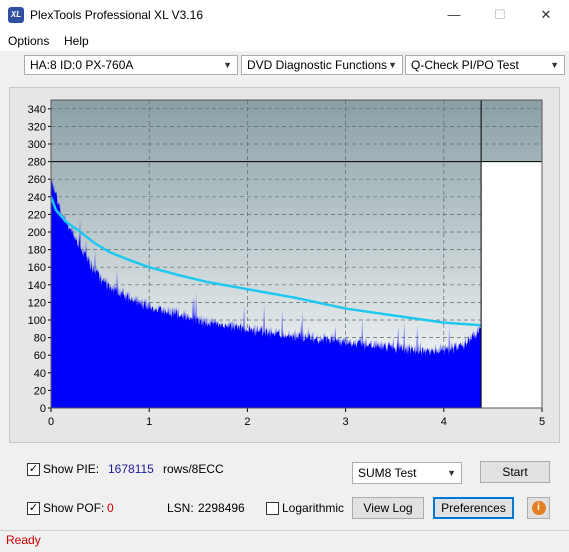 The height and width of the screenshot is (552, 569). Describe the element at coordinates (37, 233) in the screenshot. I see `y-tick-label: 200` at that location.